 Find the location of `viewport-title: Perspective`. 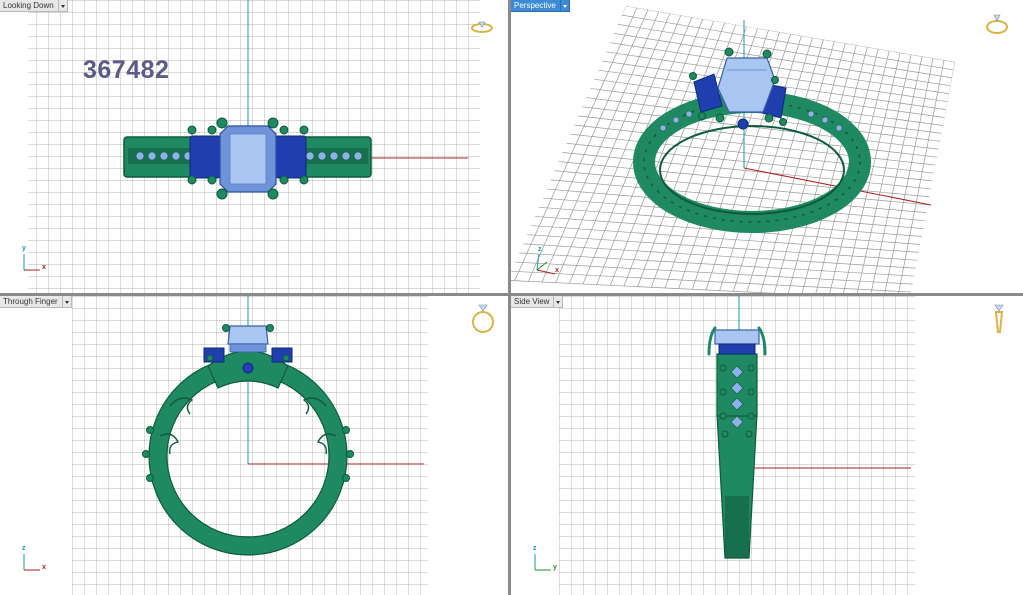

viewport-title: Perspective is located at coordinates (536, 6).